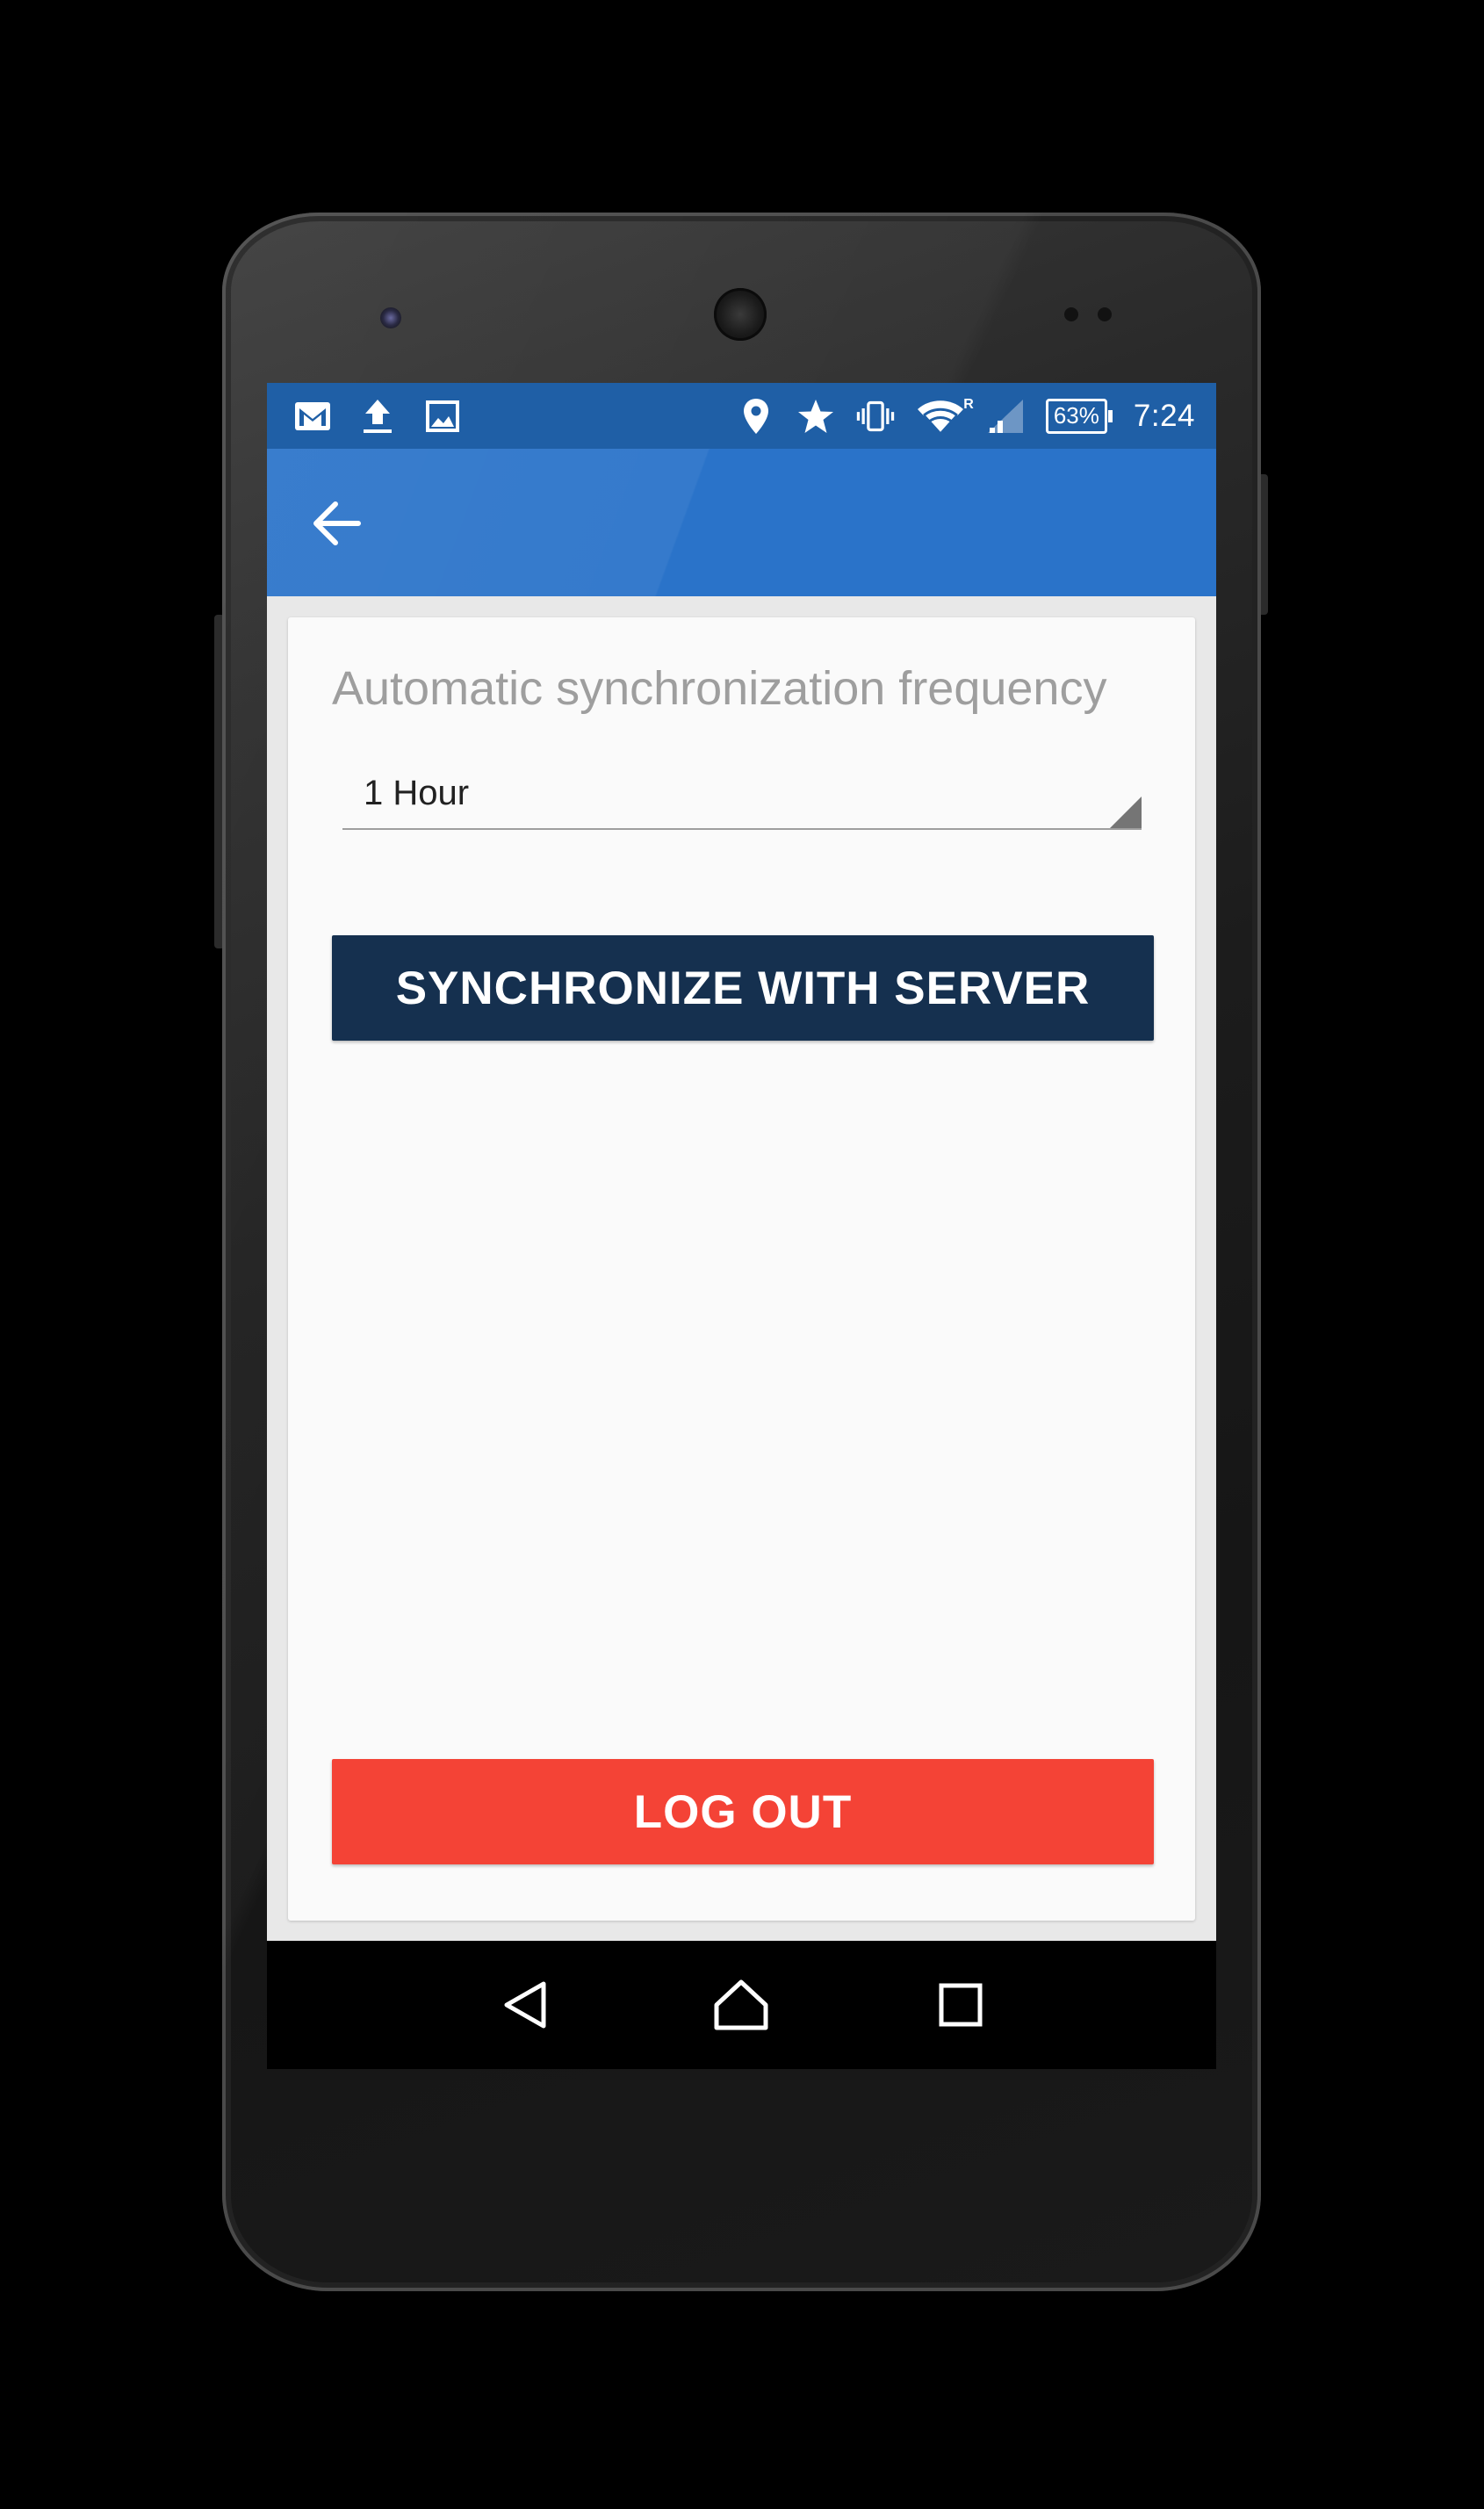 Image resolution: width=1484 pixels, height=2509 pixels. I want to click on battery-indicator: 63%, so click(1079, 416).